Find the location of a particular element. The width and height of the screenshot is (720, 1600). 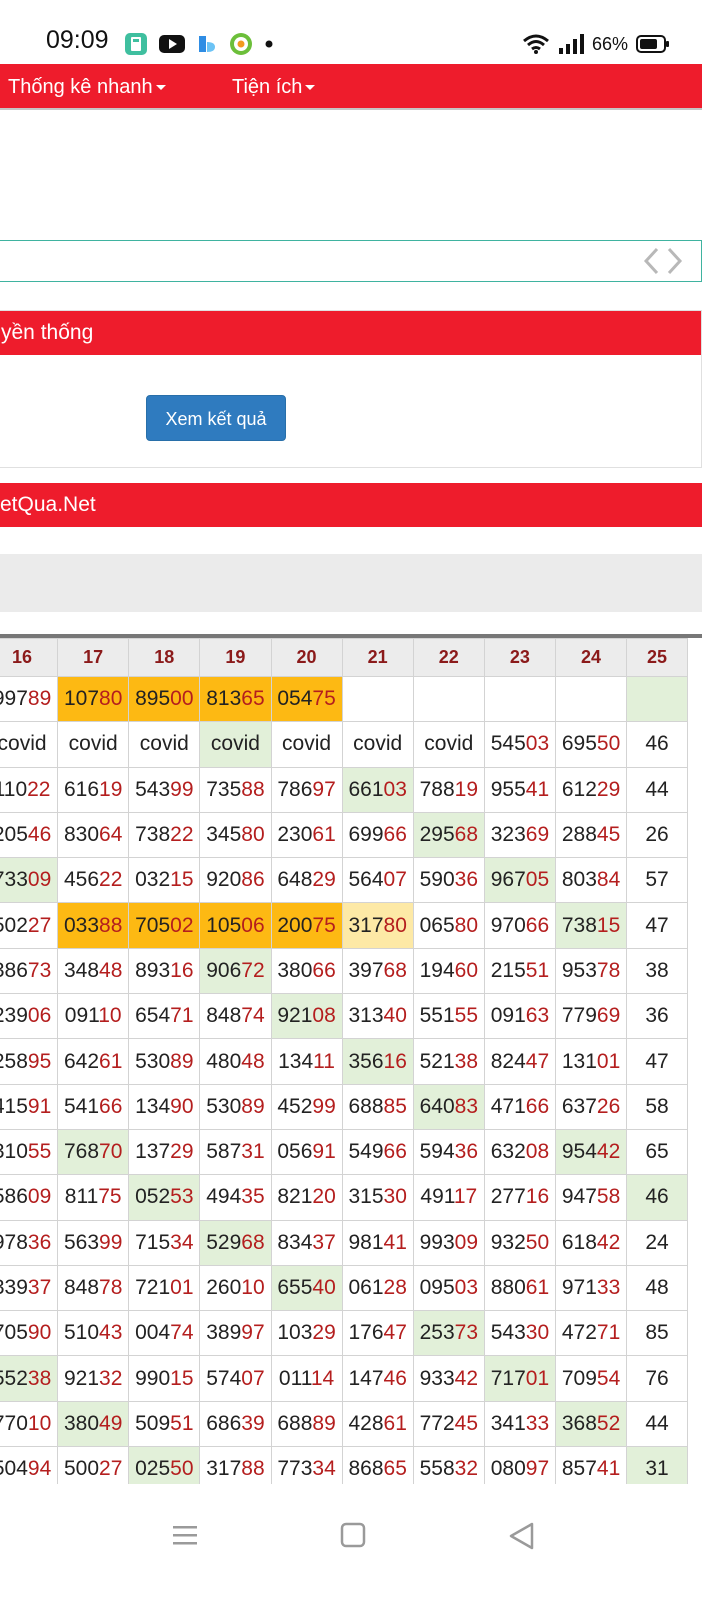

table-cell: 83064 is located at coordinates (93, 835).